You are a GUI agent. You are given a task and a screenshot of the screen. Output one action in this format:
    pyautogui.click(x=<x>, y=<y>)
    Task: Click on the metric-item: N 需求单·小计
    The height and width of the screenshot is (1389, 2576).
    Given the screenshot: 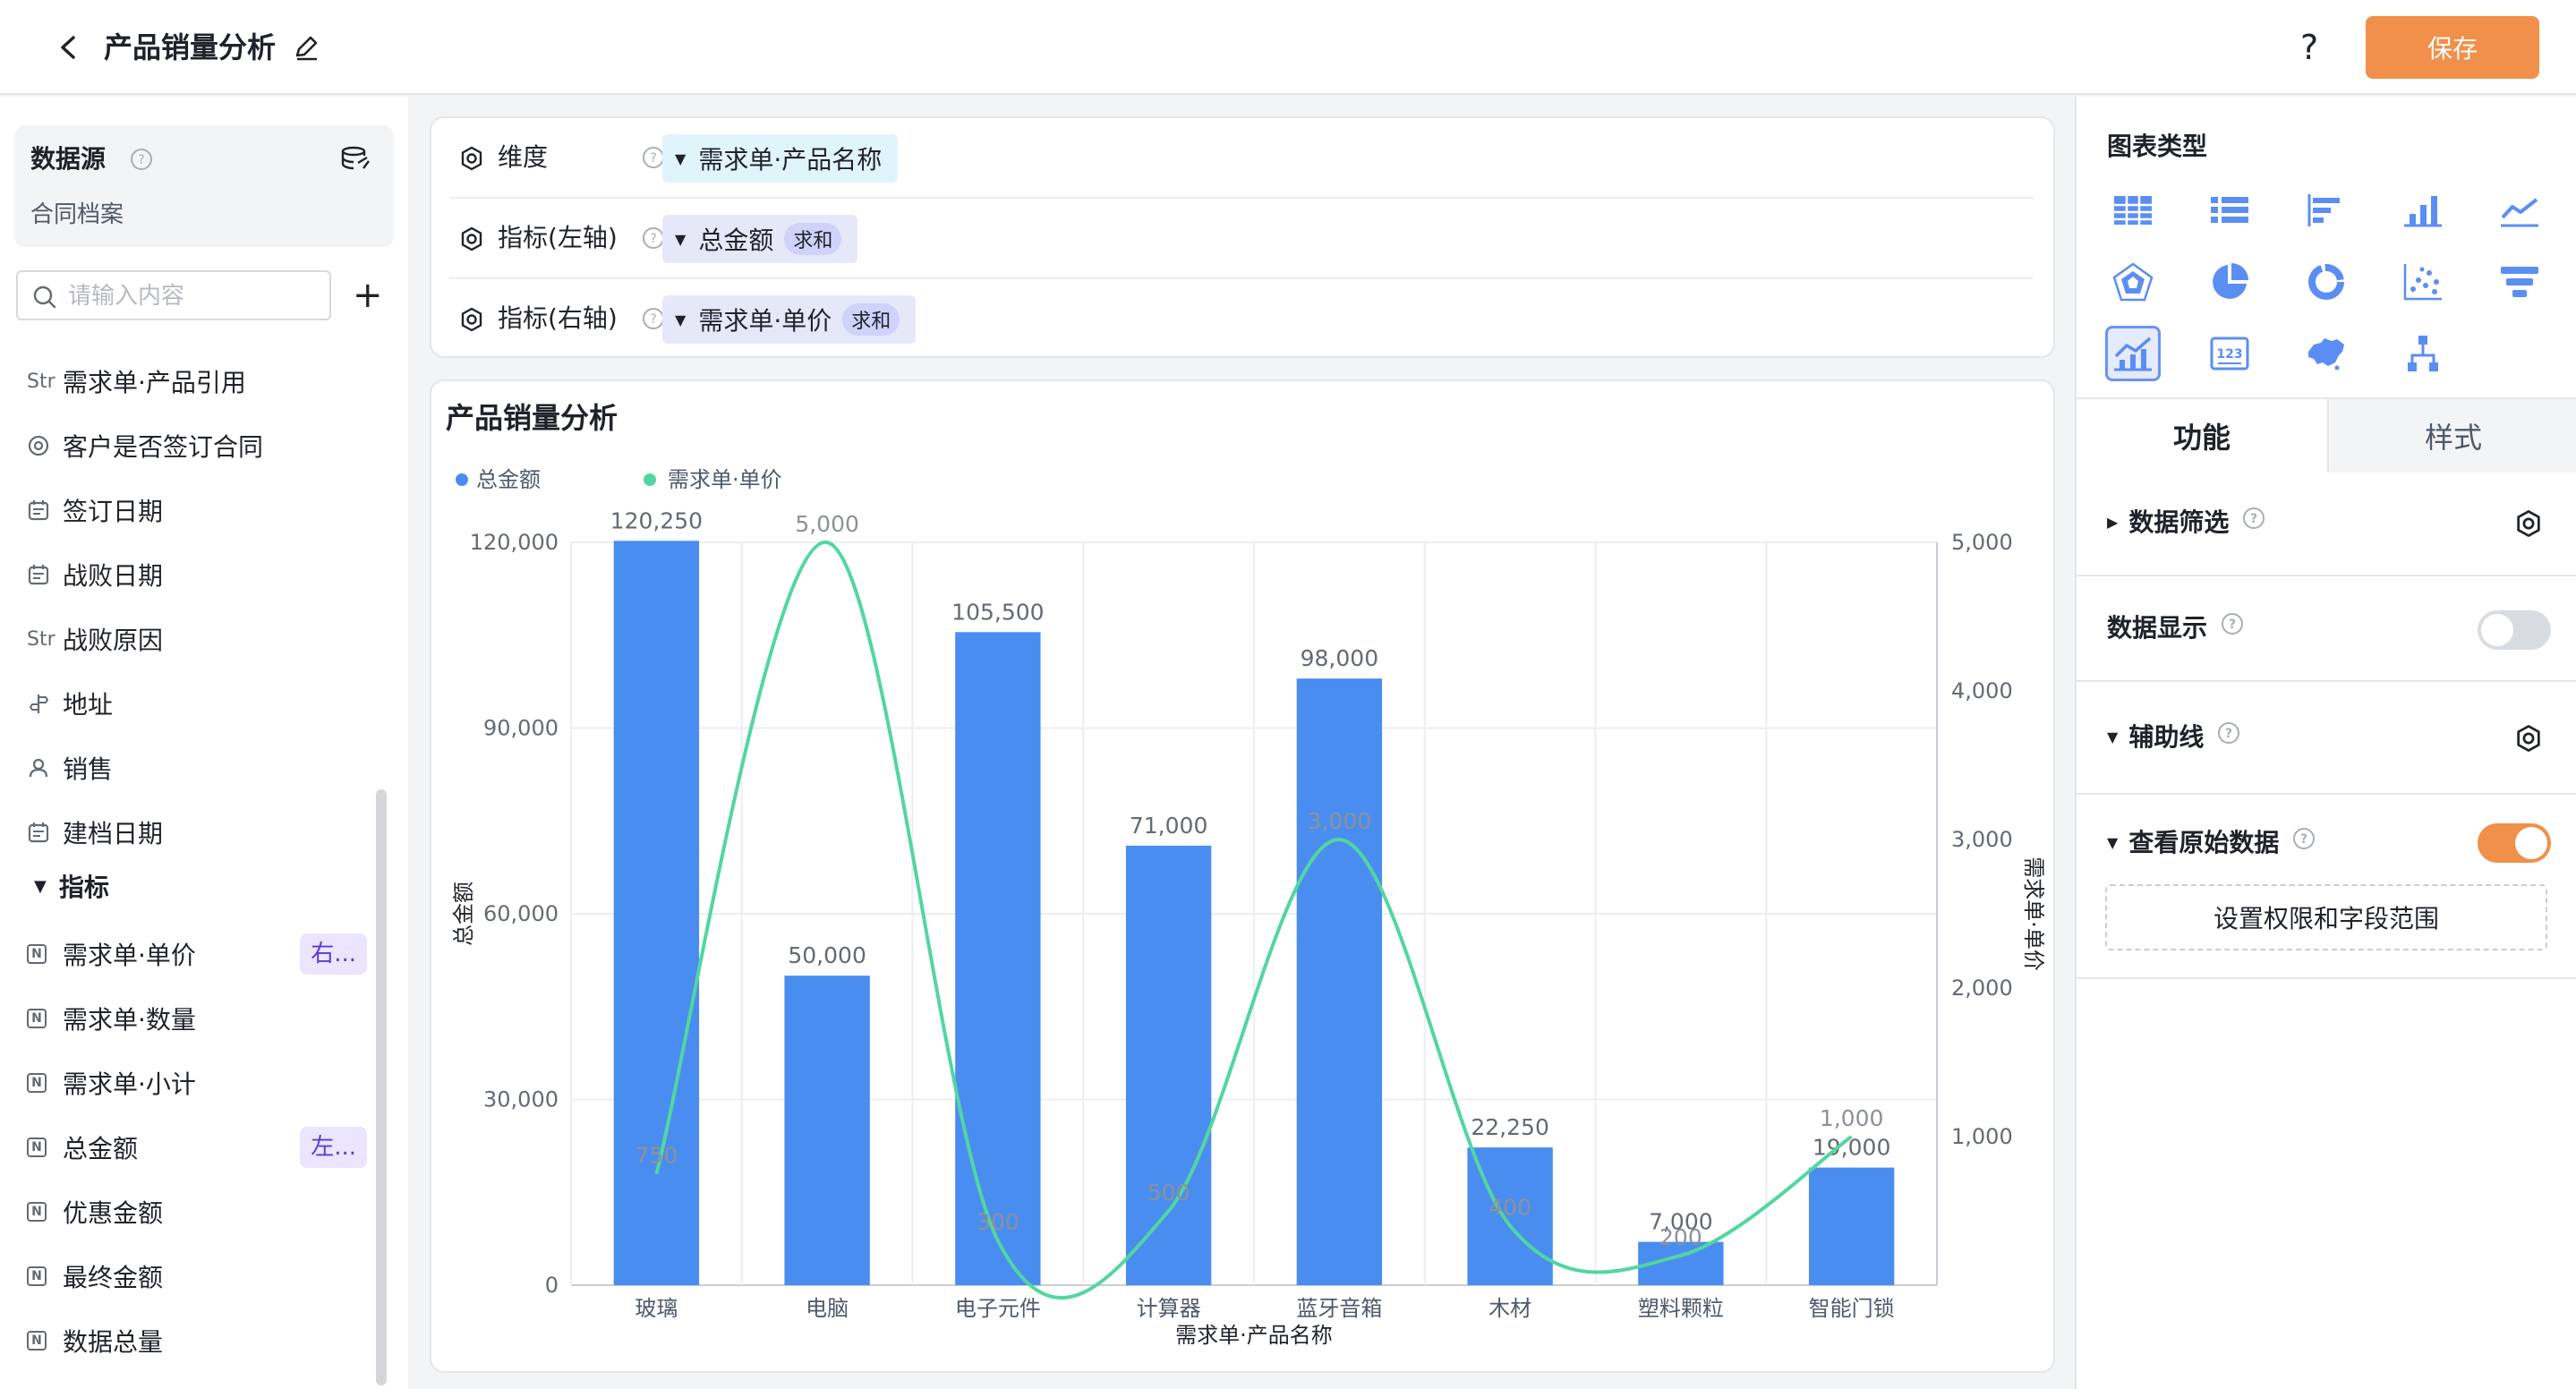 What is the action you would take?
    pyautogui.click(x=197, y=1083)
    